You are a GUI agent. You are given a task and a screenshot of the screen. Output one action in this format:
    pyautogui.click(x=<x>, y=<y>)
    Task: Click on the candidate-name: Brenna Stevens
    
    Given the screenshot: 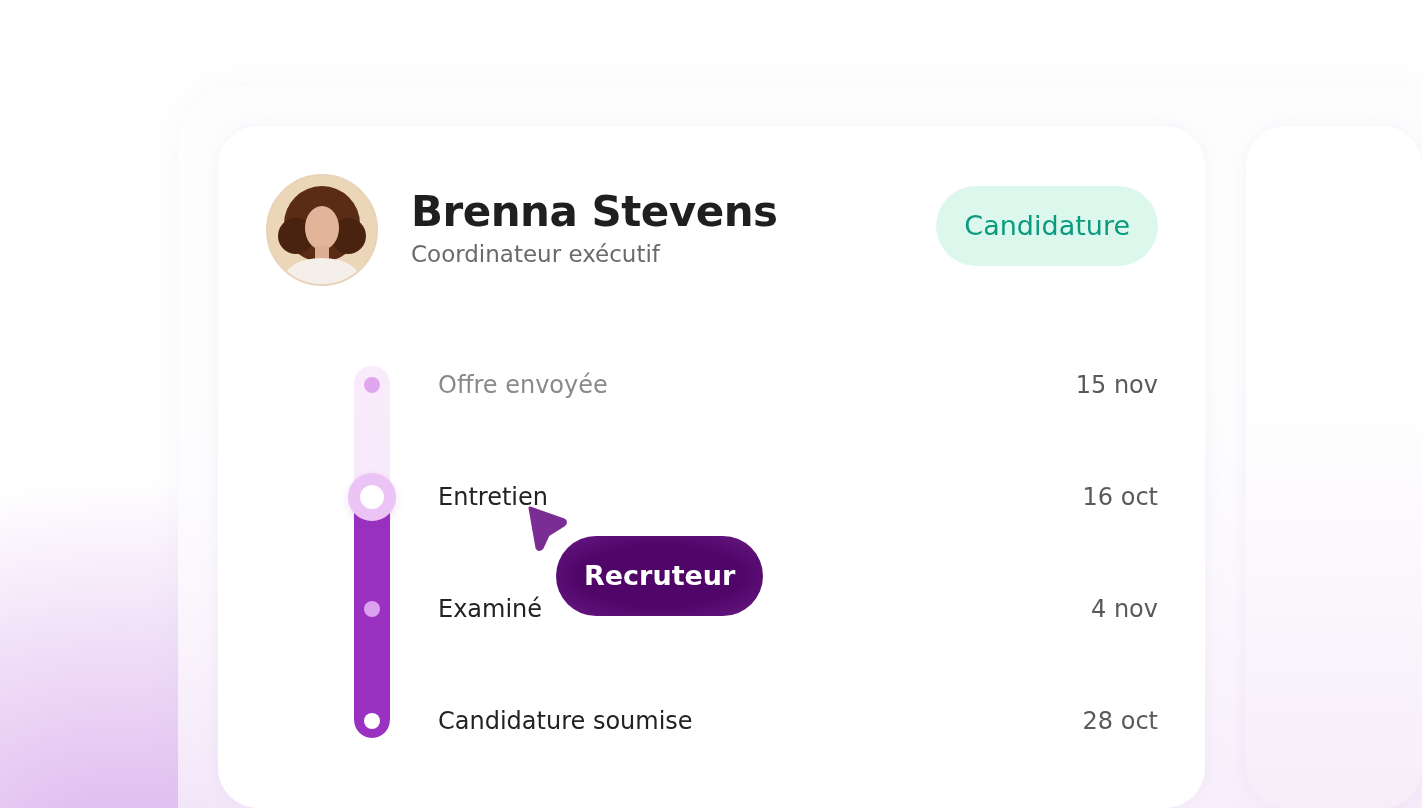 What is the action you would take?
    pyautogui.click(x=595, y=212)
    